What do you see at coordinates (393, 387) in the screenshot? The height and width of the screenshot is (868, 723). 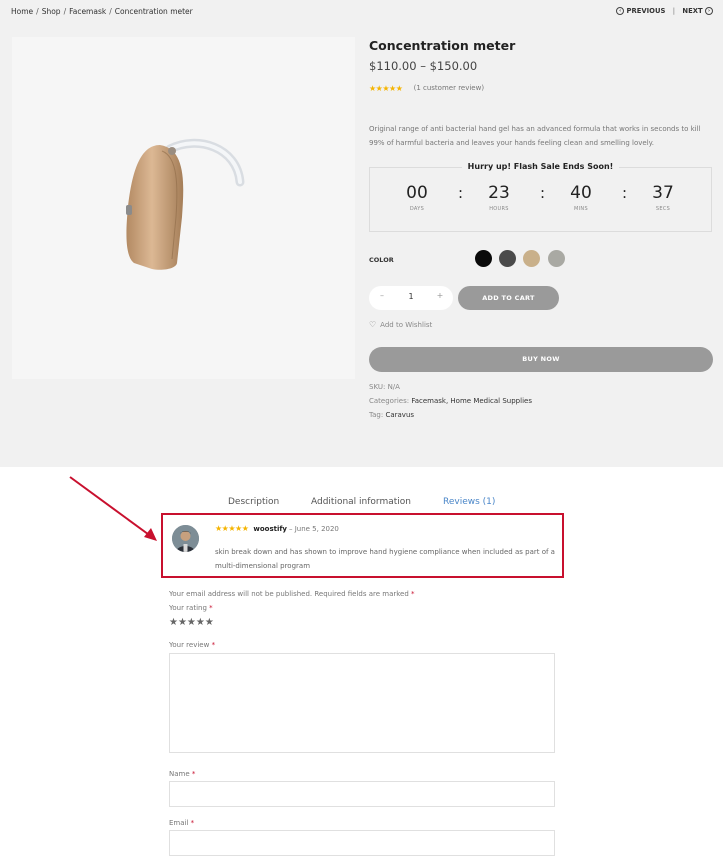 I see `sku-value: N/A` at bounding box center [393, 387].